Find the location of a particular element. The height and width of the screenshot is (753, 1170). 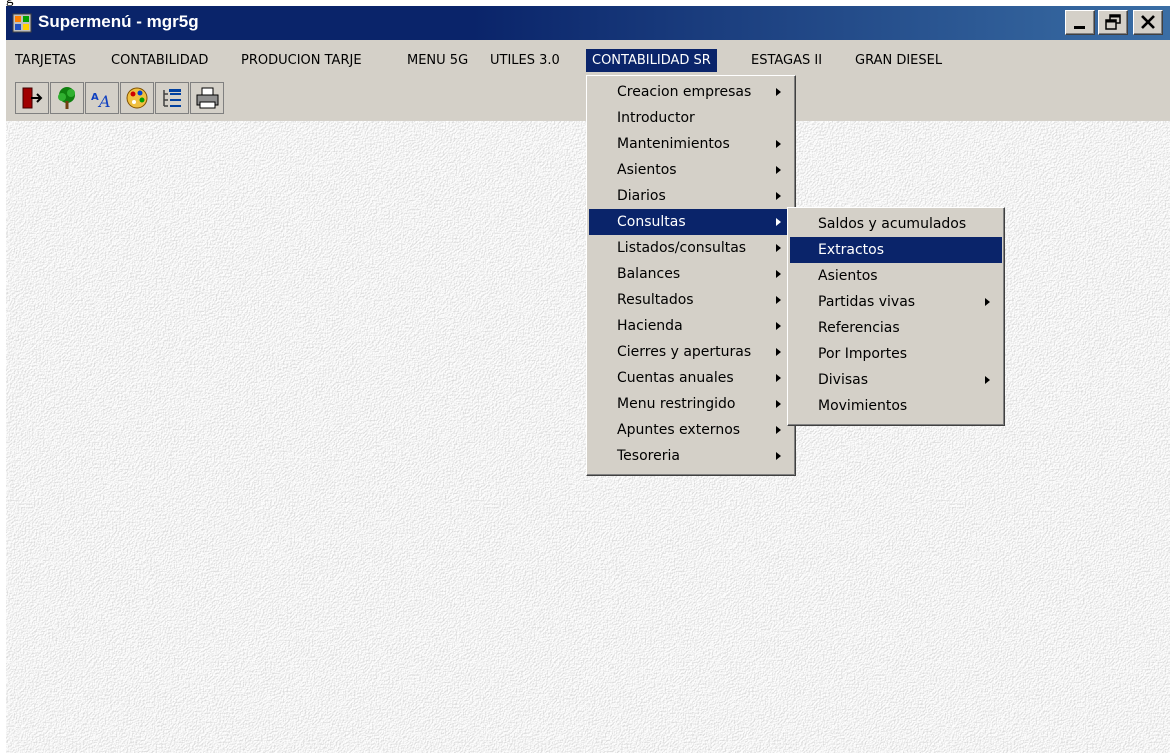

menu-item-label: Por Importes is located at coordinates (863, 354).